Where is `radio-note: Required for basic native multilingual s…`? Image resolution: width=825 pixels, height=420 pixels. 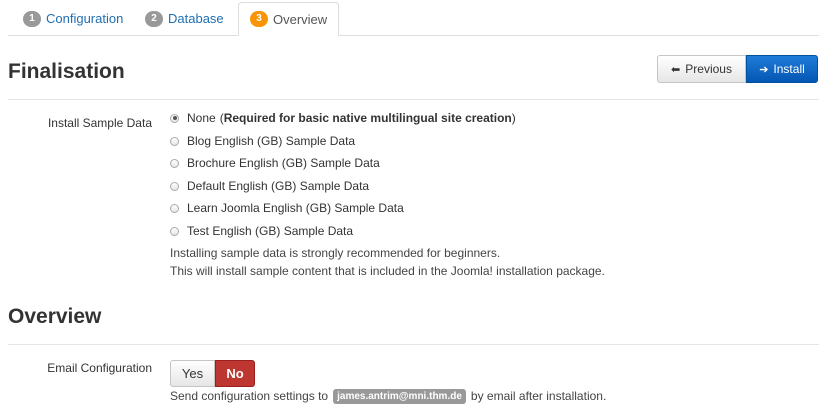
radio-note: Required for basic native multilingual s… is located at coordinates (367, 118).